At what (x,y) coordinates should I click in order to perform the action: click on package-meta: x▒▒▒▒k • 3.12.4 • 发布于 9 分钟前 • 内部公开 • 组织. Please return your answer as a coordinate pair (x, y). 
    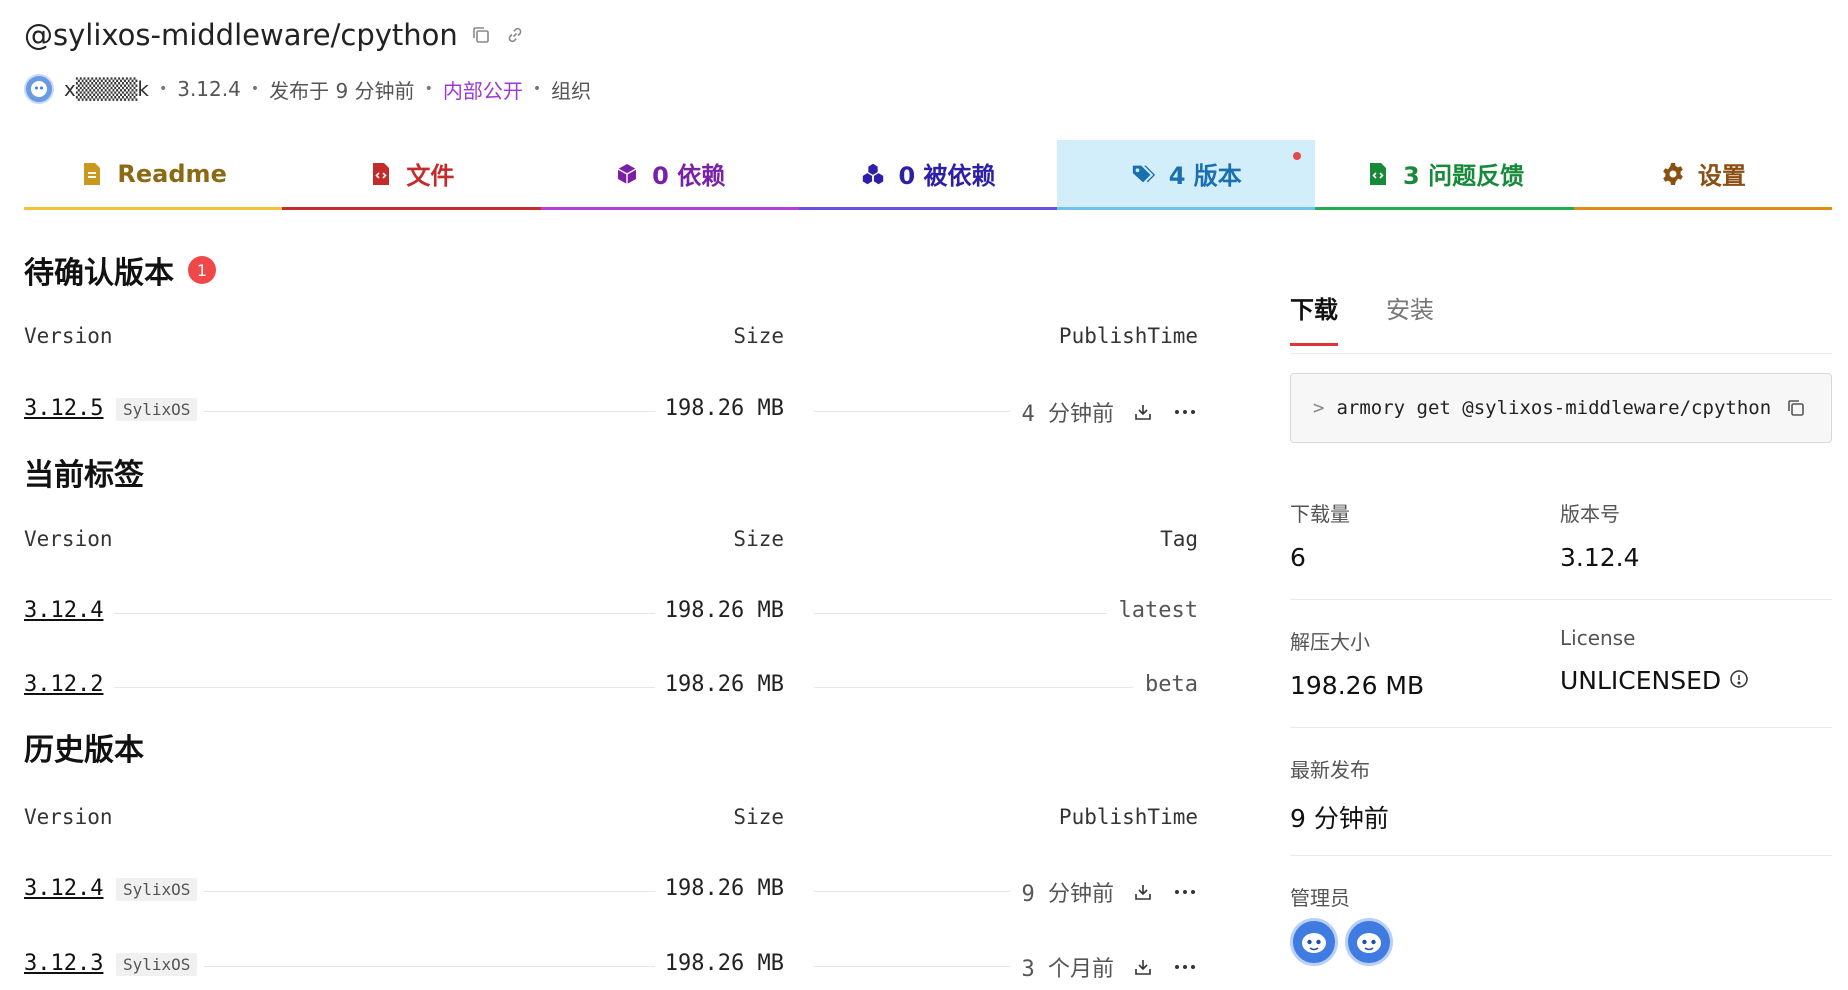
    Looking at the image, I should click on (307, 89).